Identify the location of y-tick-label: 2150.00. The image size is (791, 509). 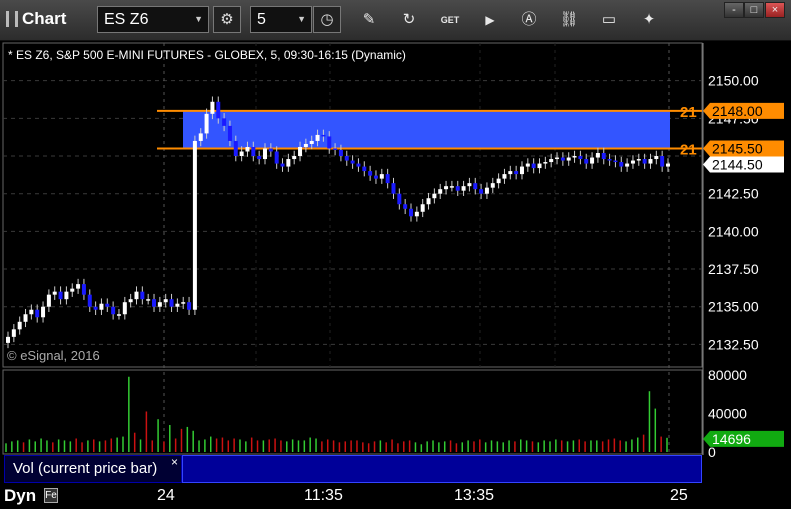
(733, 81).